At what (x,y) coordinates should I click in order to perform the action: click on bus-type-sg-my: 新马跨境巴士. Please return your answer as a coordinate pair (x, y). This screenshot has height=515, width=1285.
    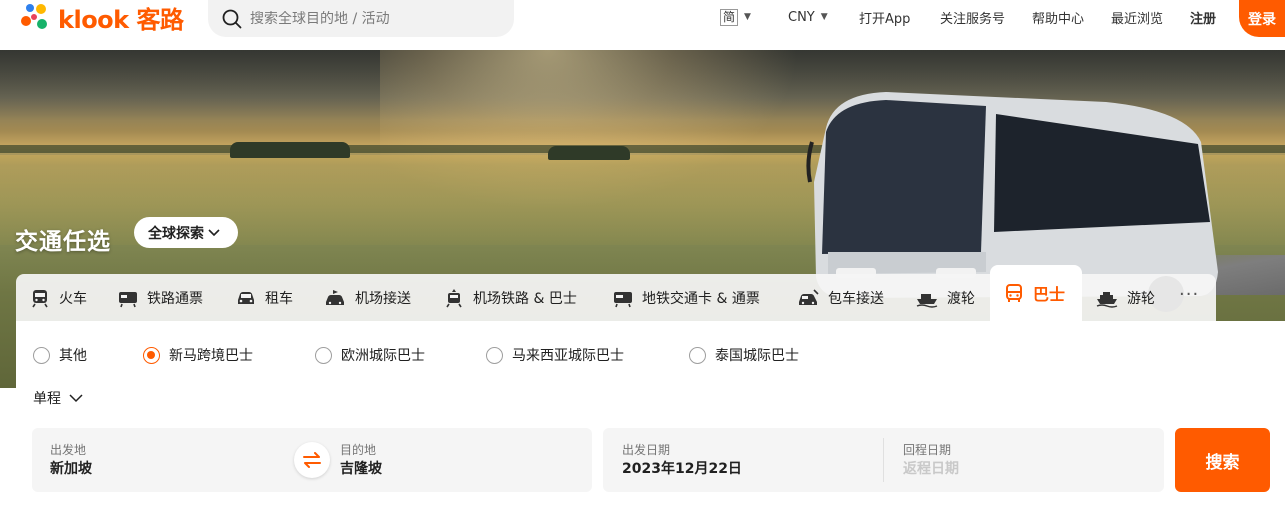
    Looking at the image, I should click on (198, 355).